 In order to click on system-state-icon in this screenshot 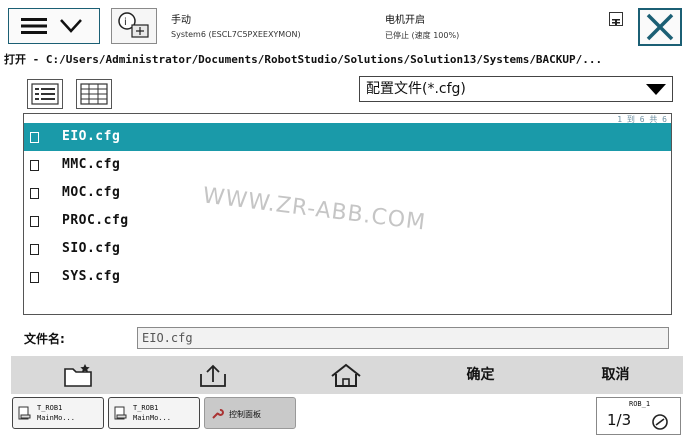, I will do `click(616, 19)`.